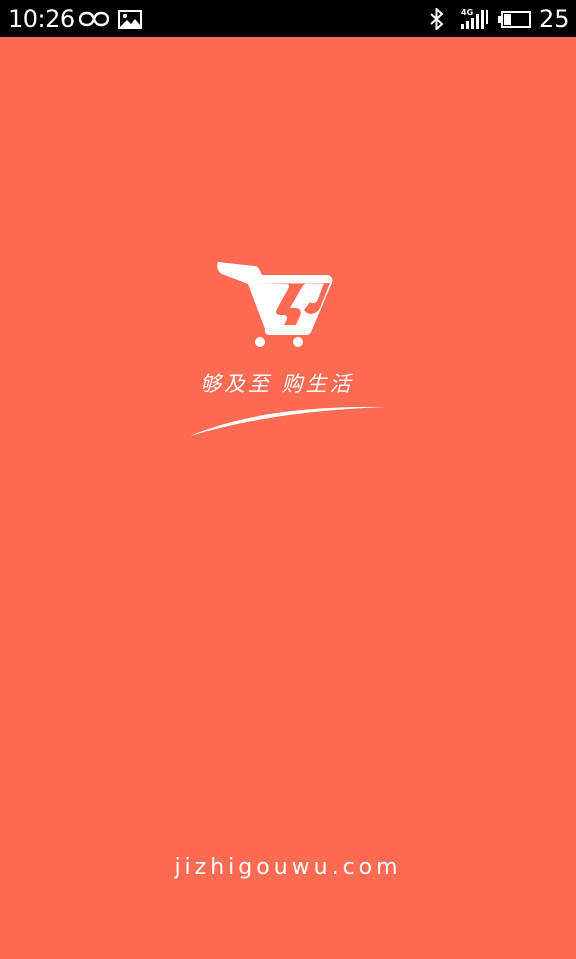 The height and width of the screenshot is (959, 576). Describe the element at coordinates (467, 12) in the screenshot. I see `network-type-label: 4G` at that location.